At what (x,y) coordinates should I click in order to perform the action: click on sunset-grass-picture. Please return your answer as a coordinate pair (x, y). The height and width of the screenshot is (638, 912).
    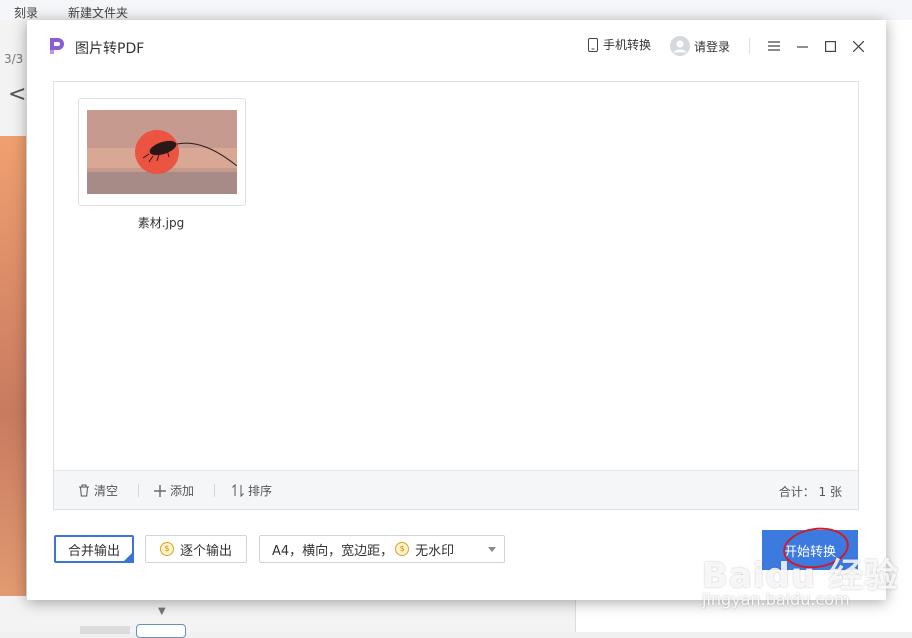
    Looking at the image, I should click on (162, 152).